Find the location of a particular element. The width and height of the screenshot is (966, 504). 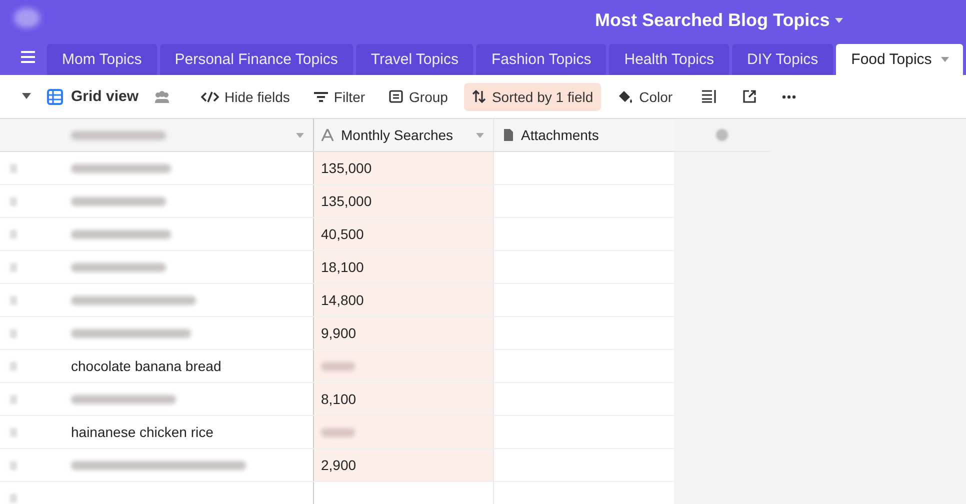

row-height-icon is located at coordinates (709, 96).